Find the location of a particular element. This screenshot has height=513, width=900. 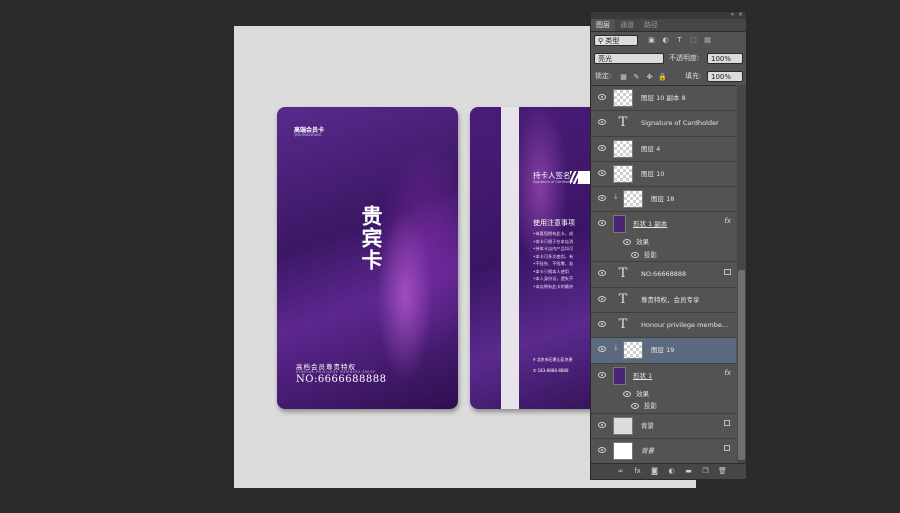

location-icon: ⌾ is located at coordinates (534, 359).